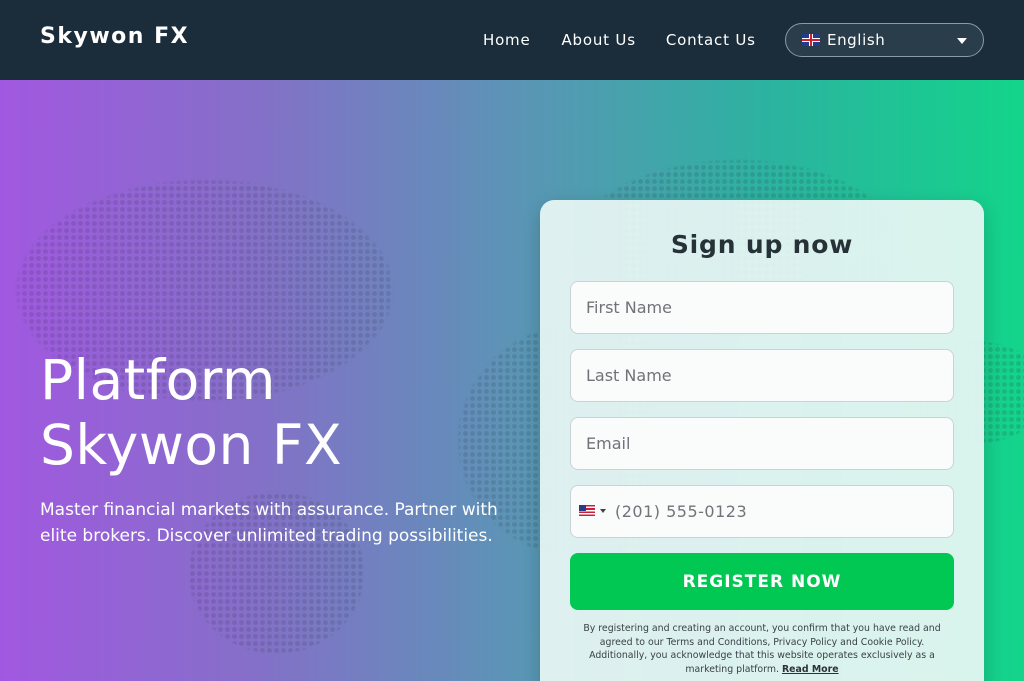  Describe the element at coordinates (762, 307) in the screenshot. I see `first-name-input` at that location.